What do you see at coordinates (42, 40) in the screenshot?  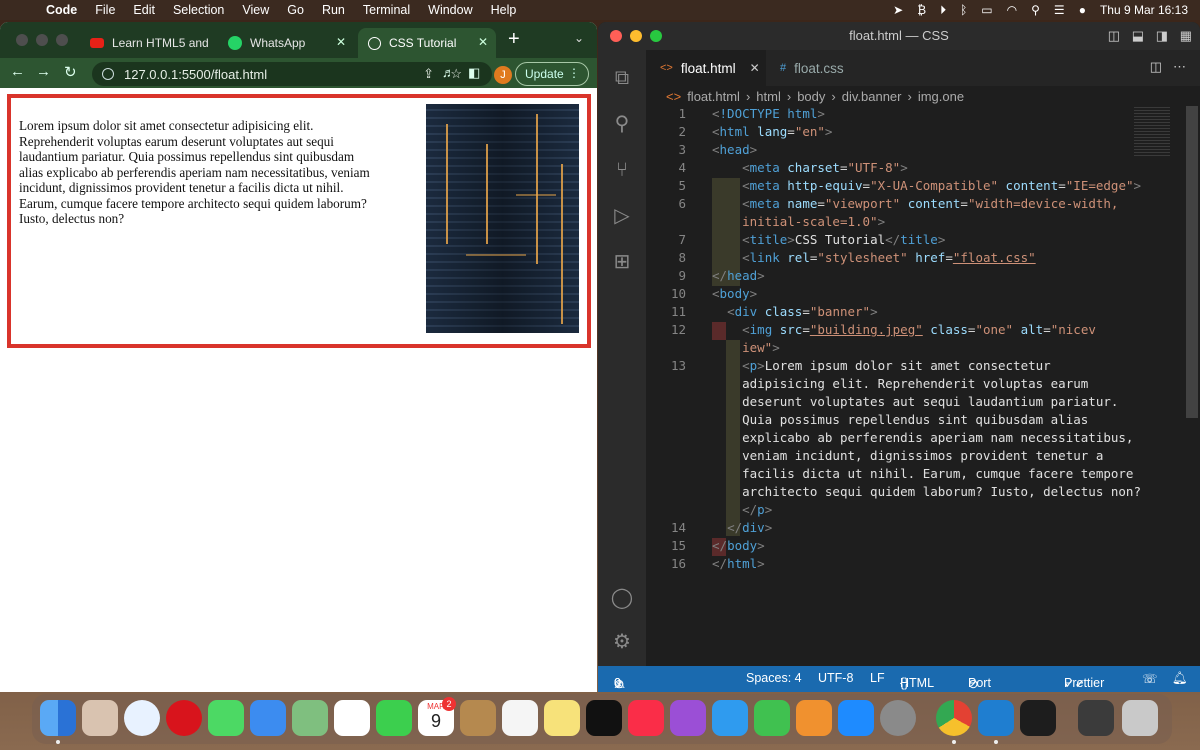 I see `window-minimize-button` at bounding box center [42, 40].